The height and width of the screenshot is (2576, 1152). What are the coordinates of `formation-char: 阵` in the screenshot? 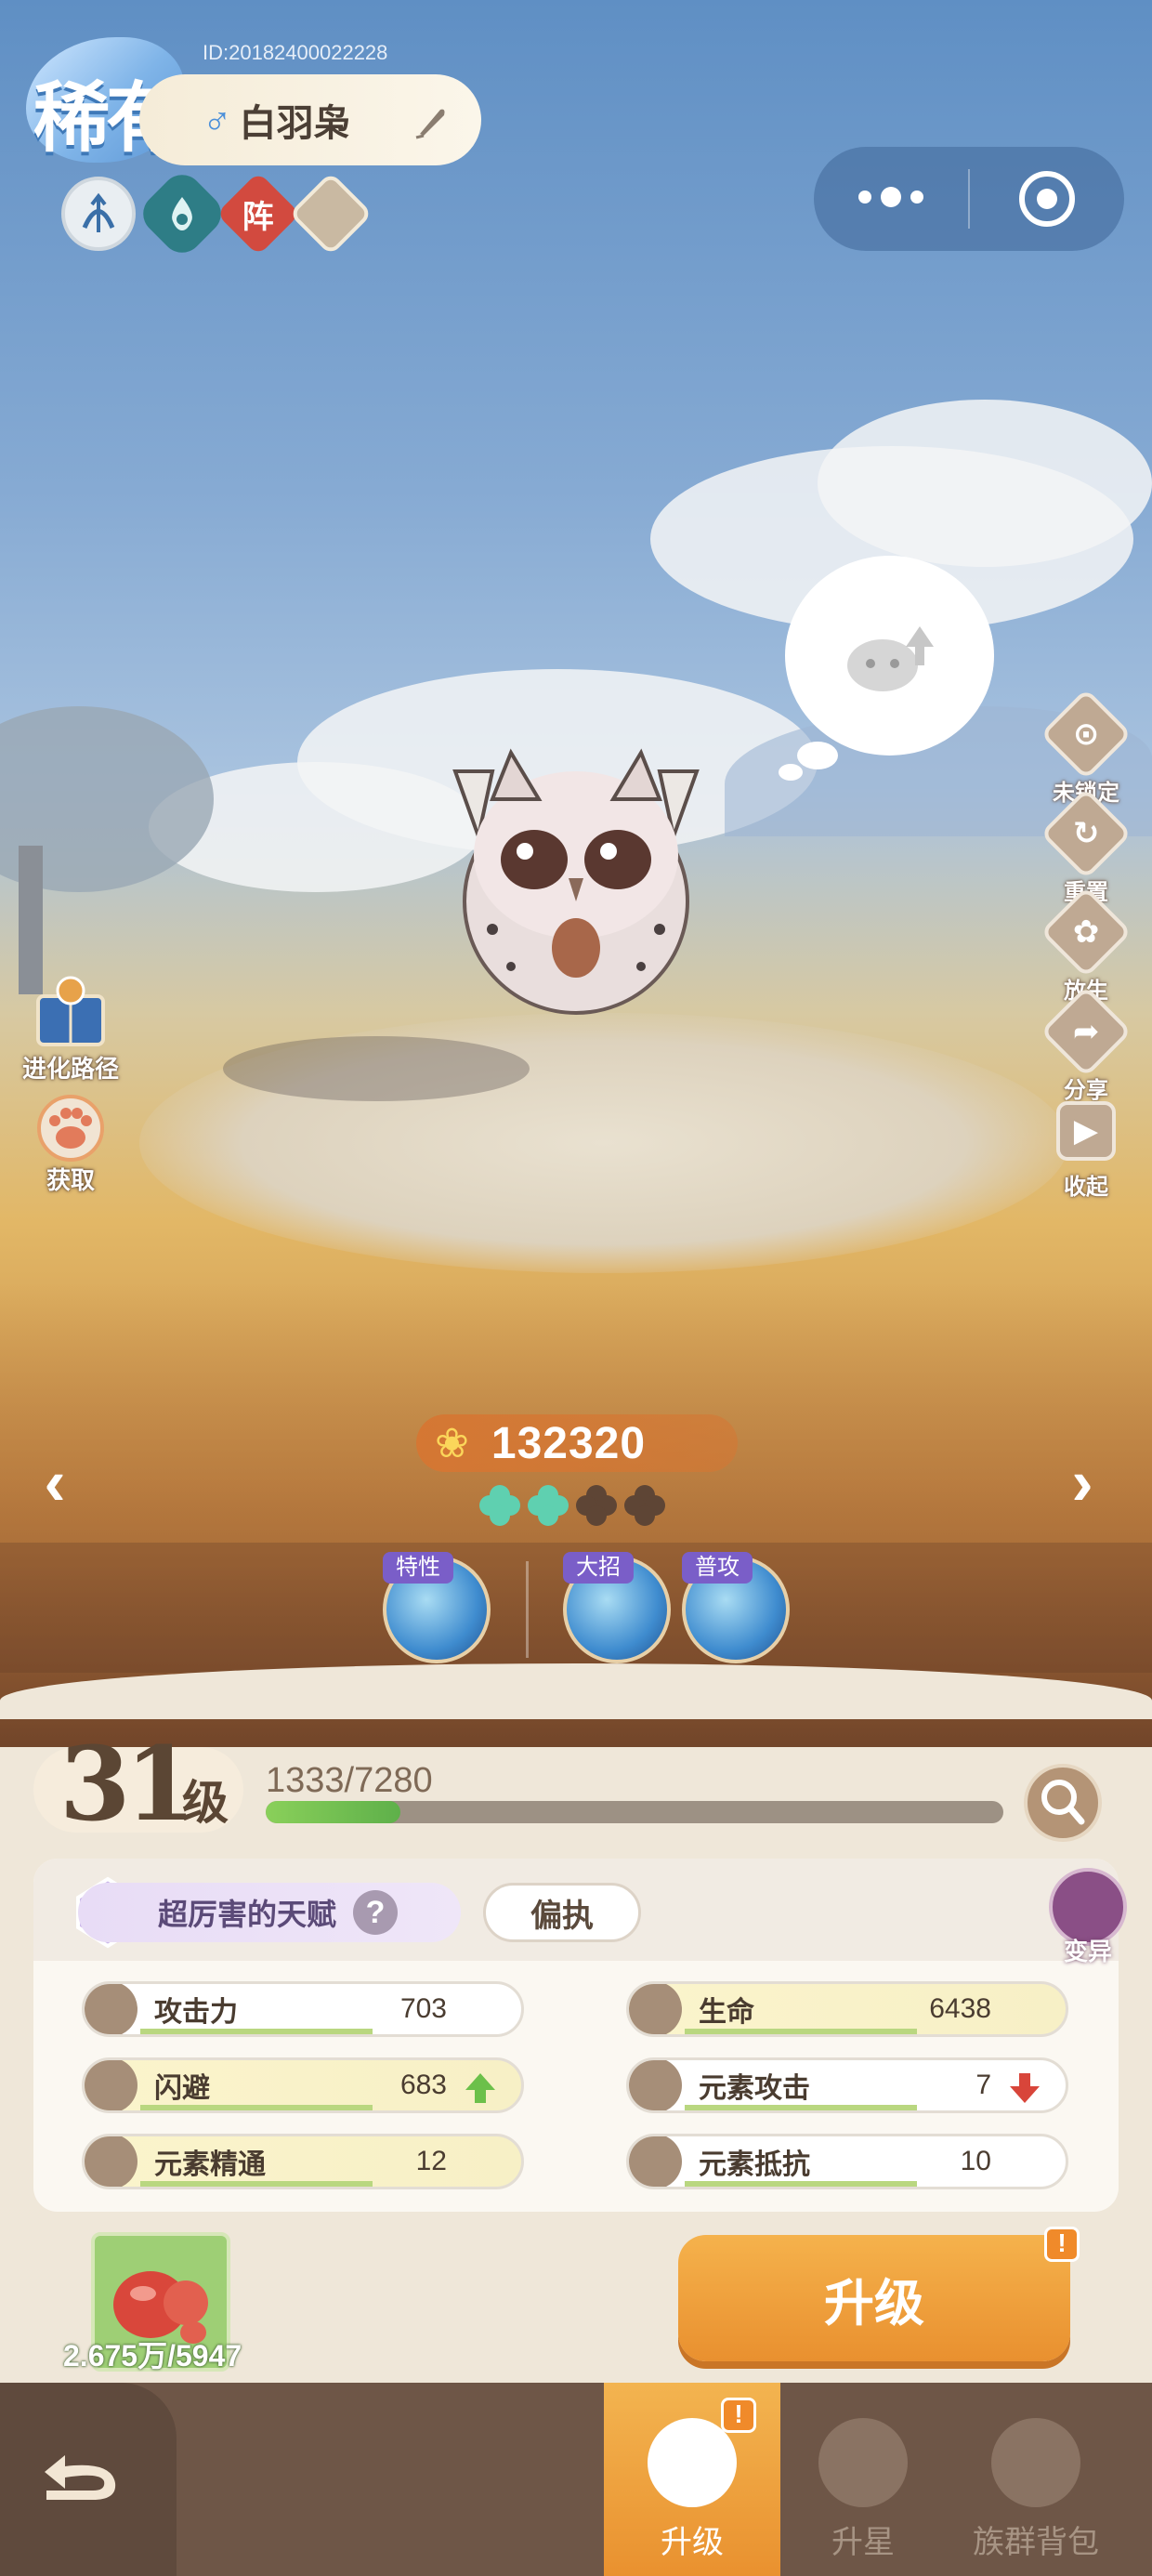 It's located at (258, 217).